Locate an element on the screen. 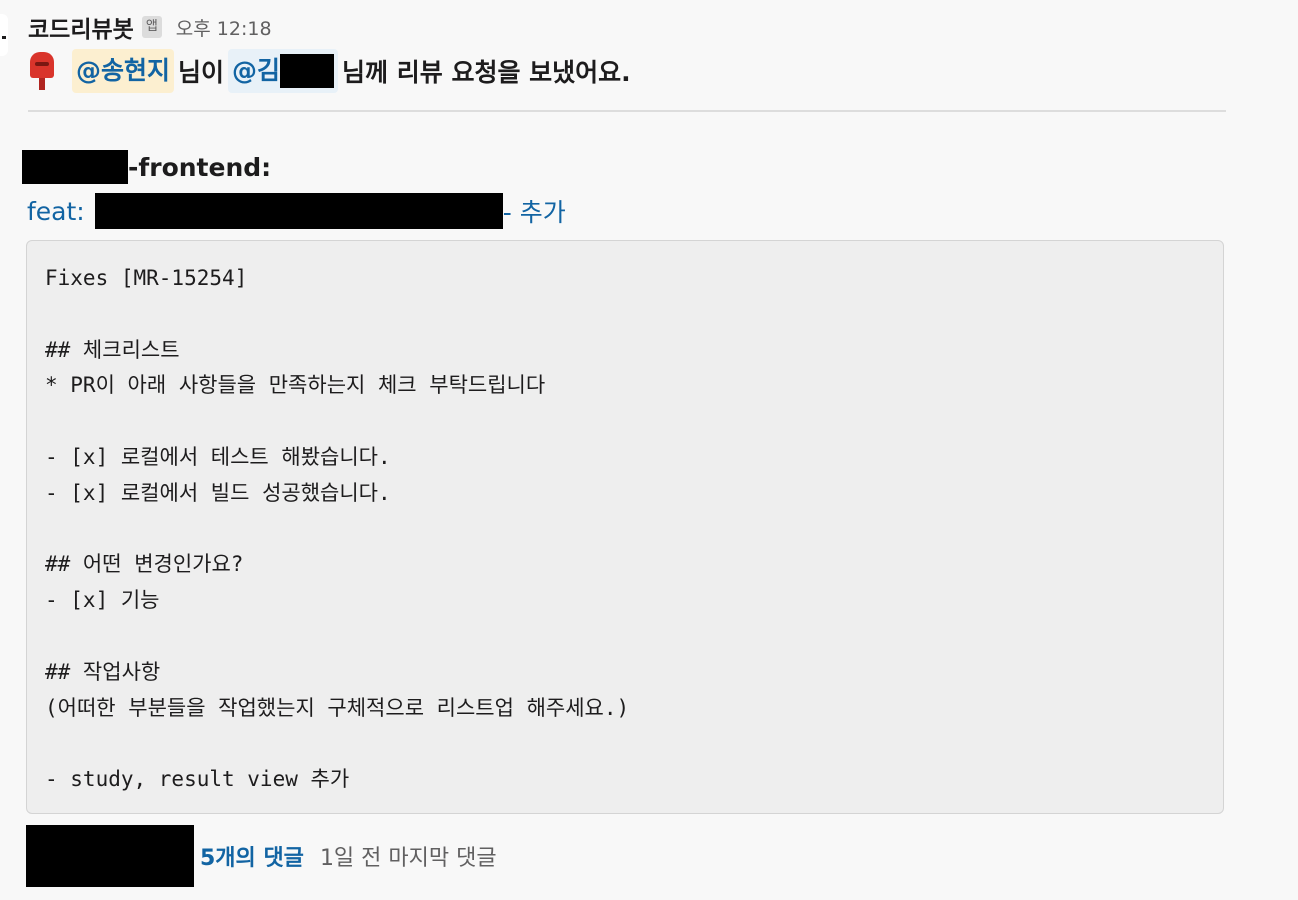 This screenshot has height=900, width=1298. code-line: - [x] 로컬에서 테스트 해봤습니다. is located at coordinates (218, 456).